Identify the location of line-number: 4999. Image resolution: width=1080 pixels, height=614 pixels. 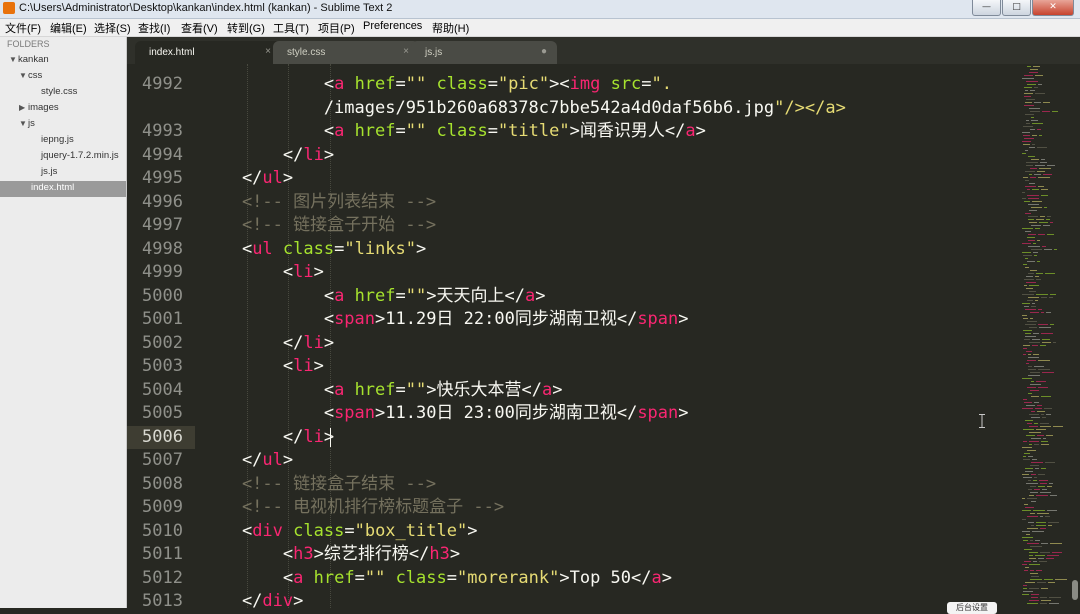
(162, 272).